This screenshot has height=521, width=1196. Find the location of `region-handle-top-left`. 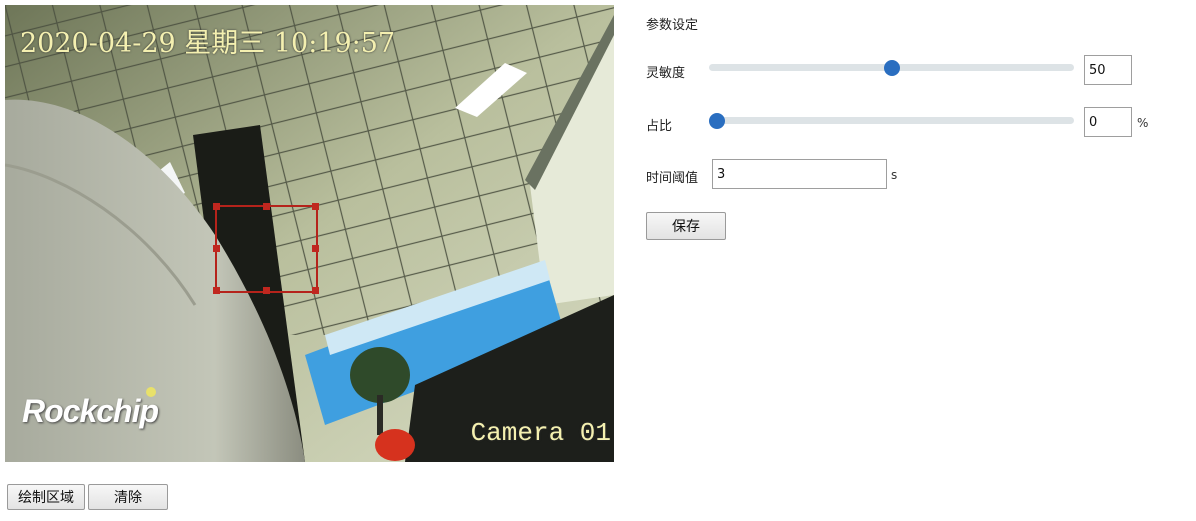

region-handle-top-left is located at coordinates (216, 206).